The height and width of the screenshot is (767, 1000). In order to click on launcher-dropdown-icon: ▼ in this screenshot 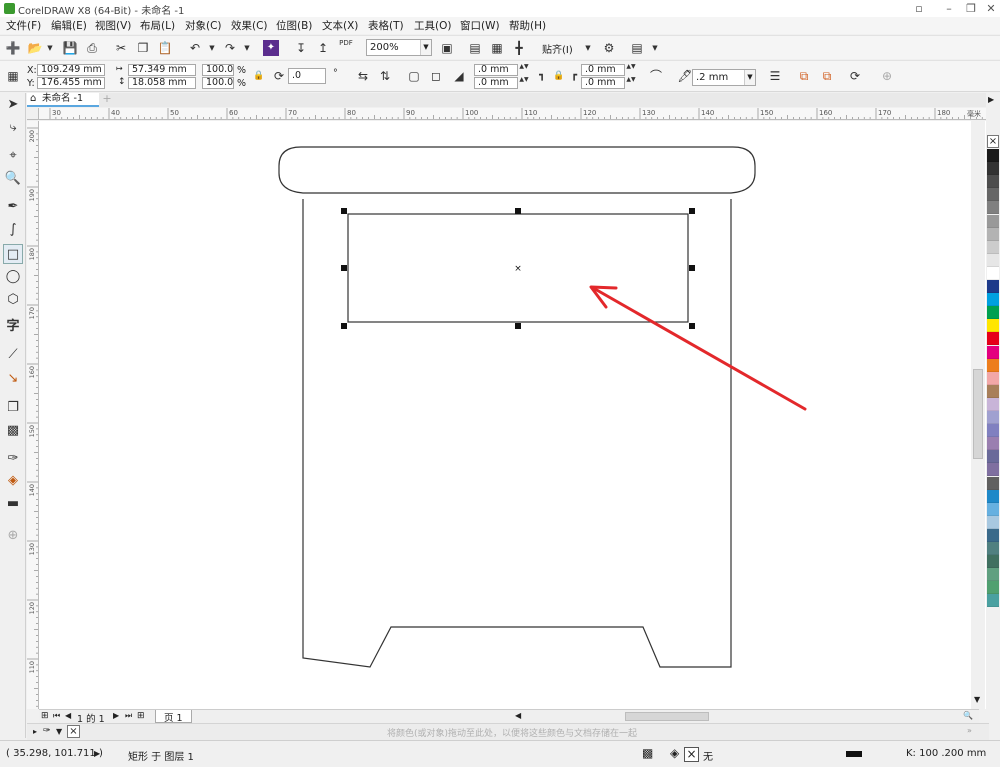, I will do `click(655, 48)`.